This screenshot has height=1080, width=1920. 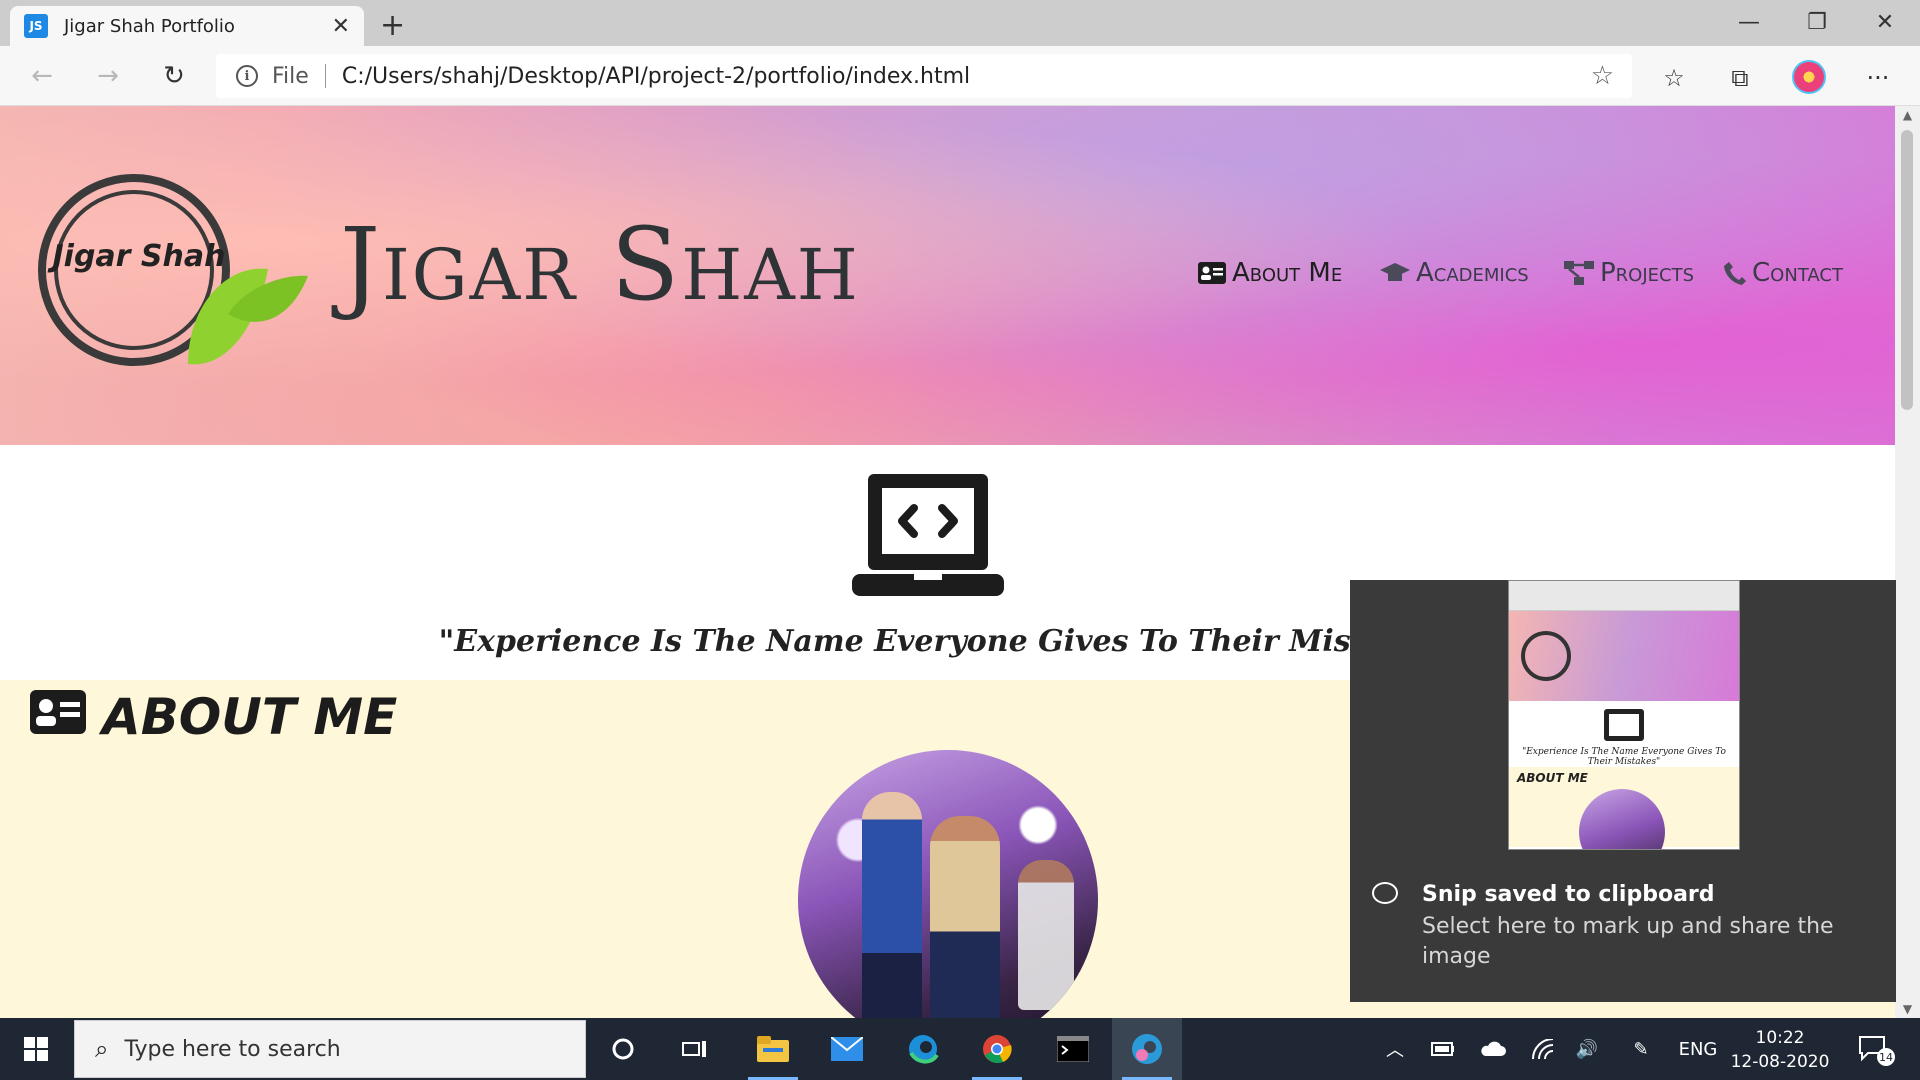 What do you see at coordinates (1907, 270) in the screenshot?
I see `scrollbar-thumb` at bounding box center [1907, 270].